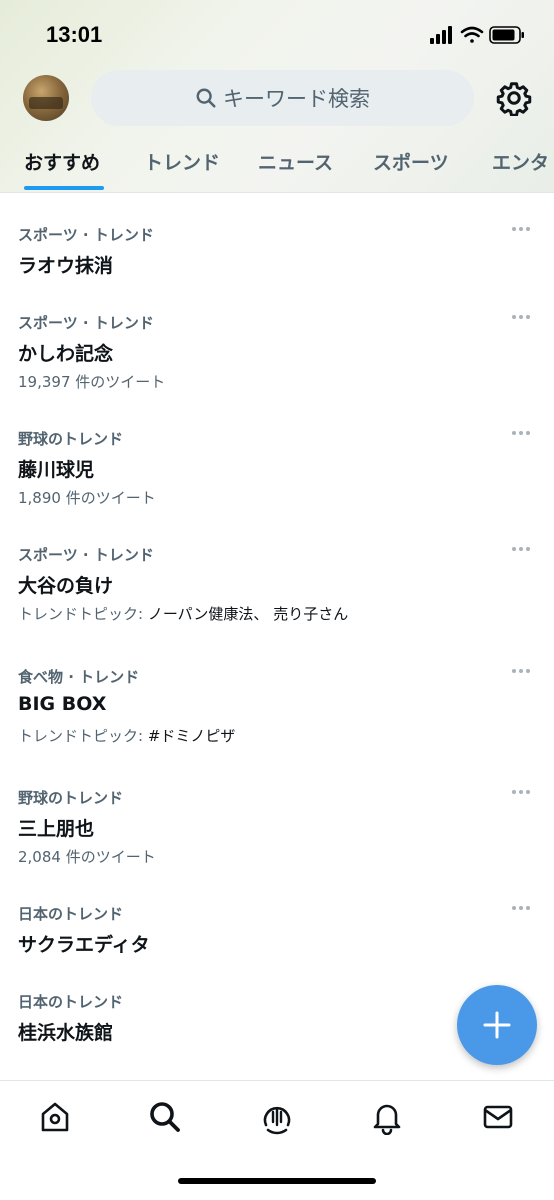 This screenshot has height=1200, width=554. What do you see at coordinates (520, 161) in the screenshot?
I see `tab-entertainment: エンタ` at bounding box center [520, 161].